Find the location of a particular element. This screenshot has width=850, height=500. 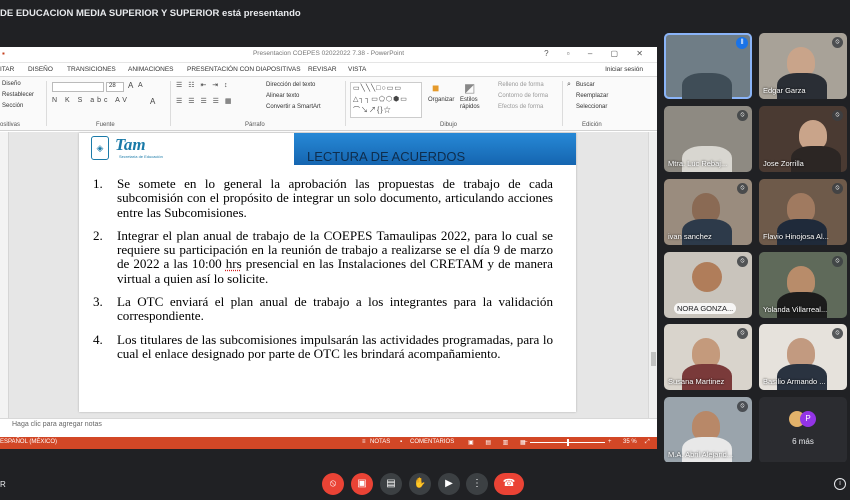

item-text-spellcheck: hrs is located at coordinates (233, 264).